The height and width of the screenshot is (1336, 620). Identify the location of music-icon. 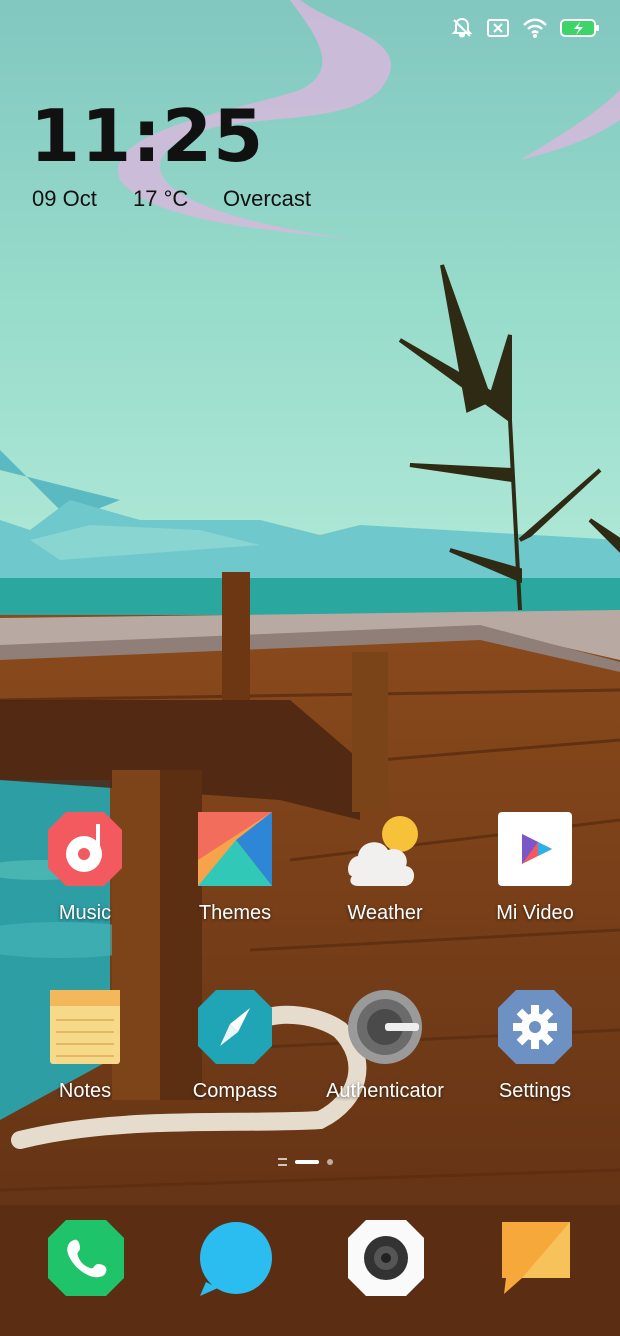
(85, 849).